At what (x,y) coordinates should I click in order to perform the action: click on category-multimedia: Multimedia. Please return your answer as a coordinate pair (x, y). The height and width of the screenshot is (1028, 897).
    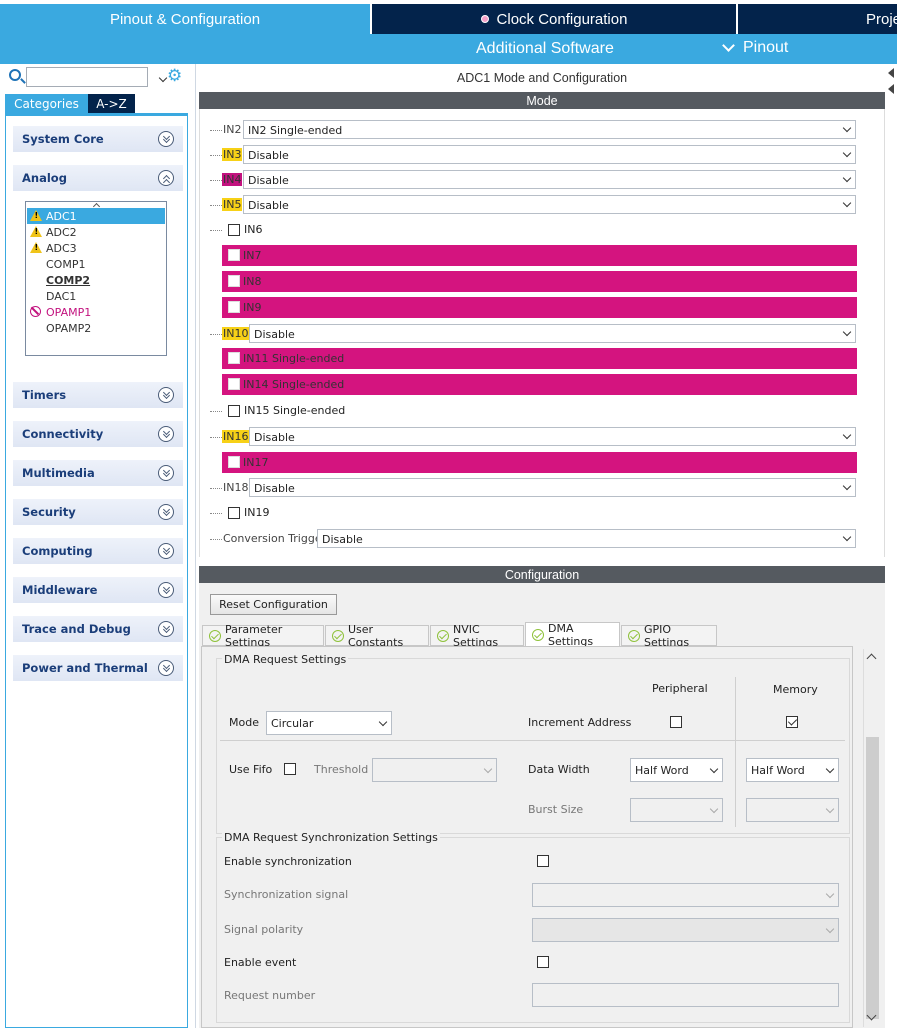
    Looking at the image, I should click on (98, 473).